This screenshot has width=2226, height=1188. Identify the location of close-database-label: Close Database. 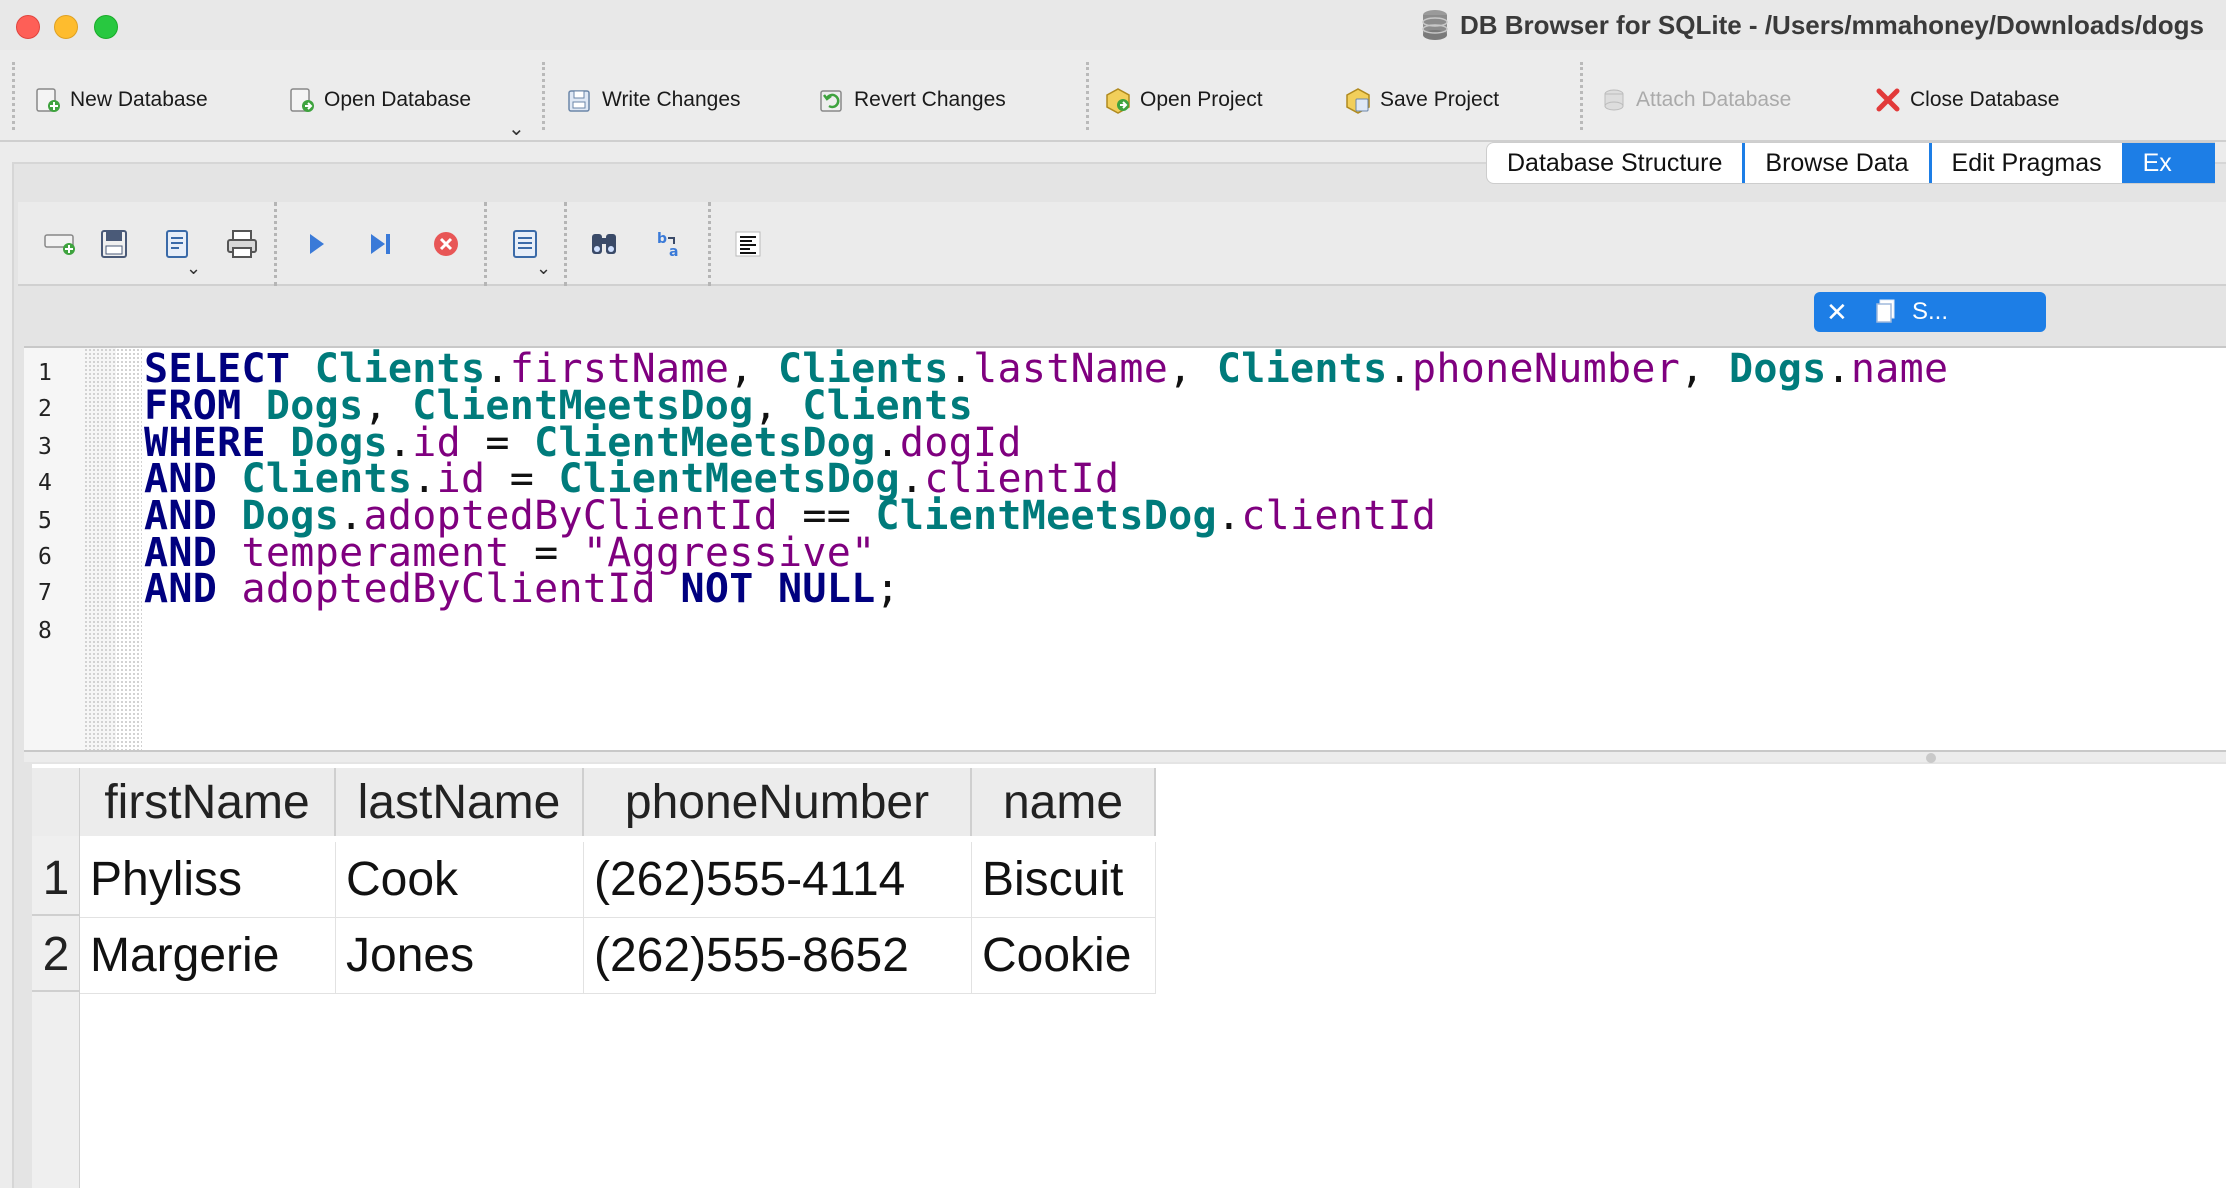
(1985, 99).